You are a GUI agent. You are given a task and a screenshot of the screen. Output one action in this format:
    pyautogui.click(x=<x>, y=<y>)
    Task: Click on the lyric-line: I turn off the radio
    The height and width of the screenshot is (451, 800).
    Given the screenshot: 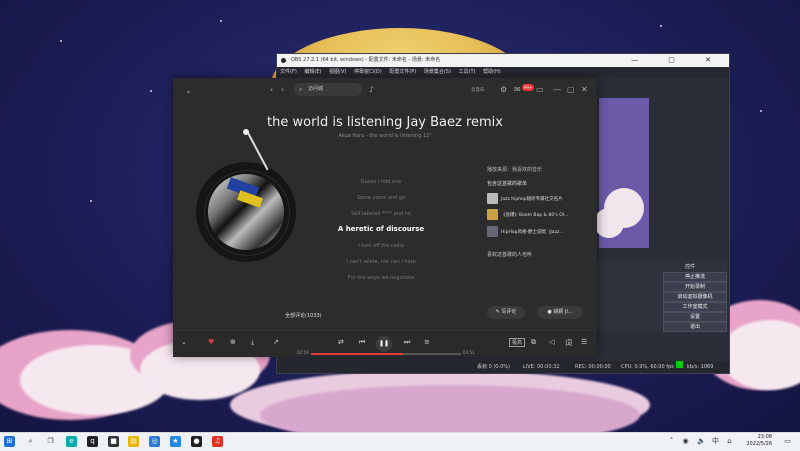 What is the action you would take?
    pyautogui.click(x=381, y=246)
    